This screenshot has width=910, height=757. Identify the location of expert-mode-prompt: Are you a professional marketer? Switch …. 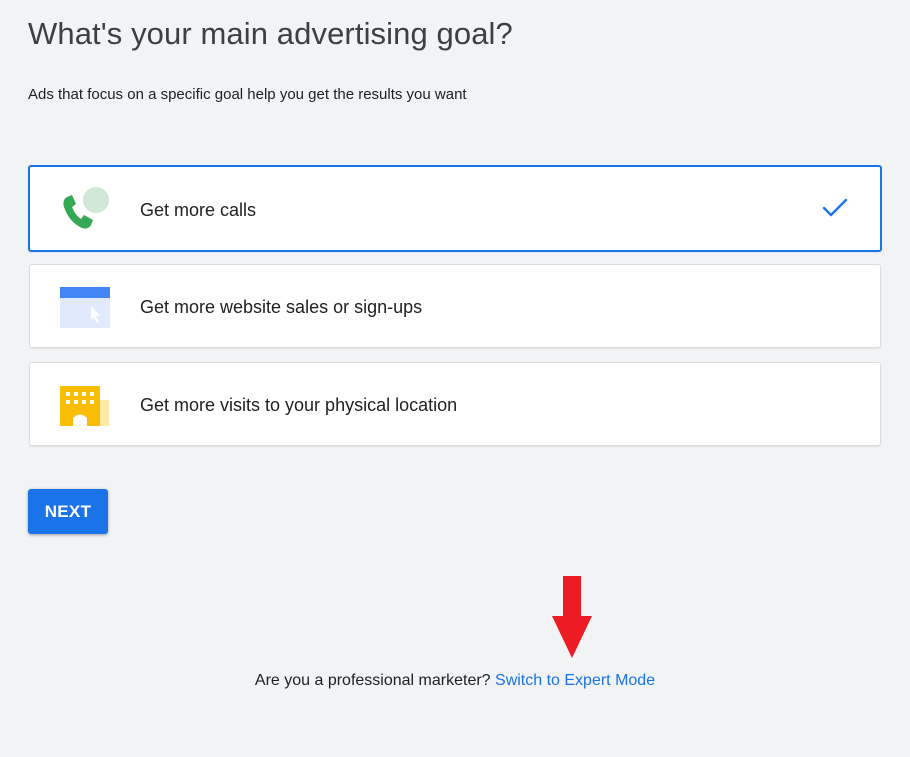
(455, 681).